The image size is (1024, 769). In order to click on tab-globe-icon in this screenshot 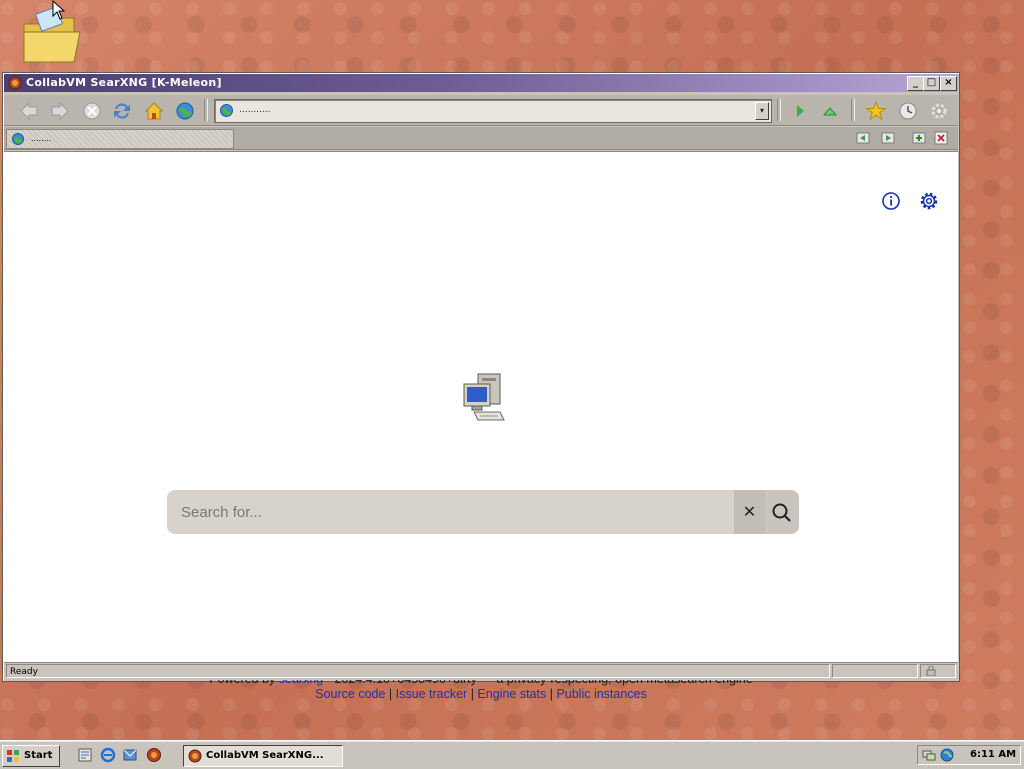, I will do `click(18, 139)`.